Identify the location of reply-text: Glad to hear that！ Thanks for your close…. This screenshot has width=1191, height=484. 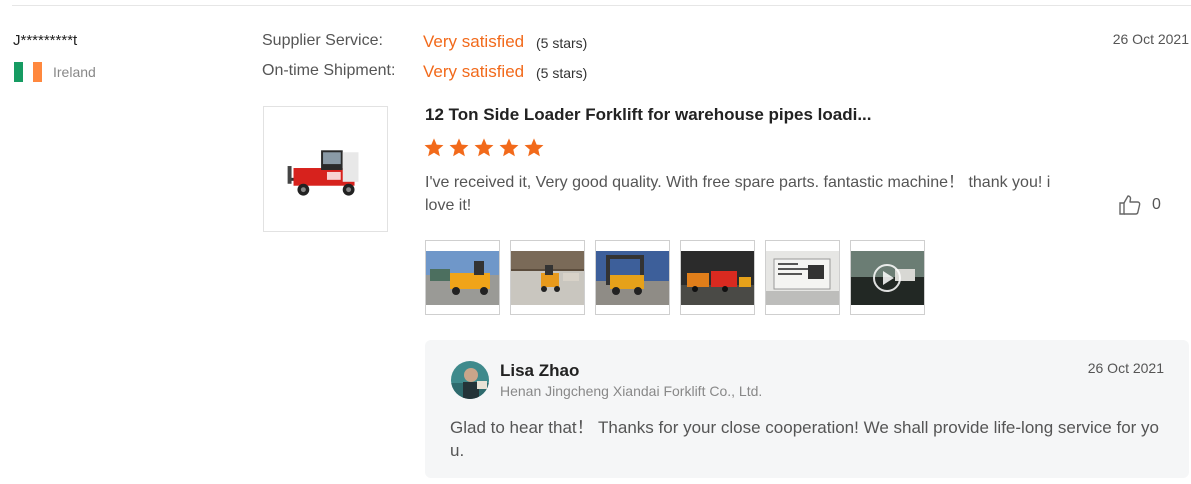
(805, 439).